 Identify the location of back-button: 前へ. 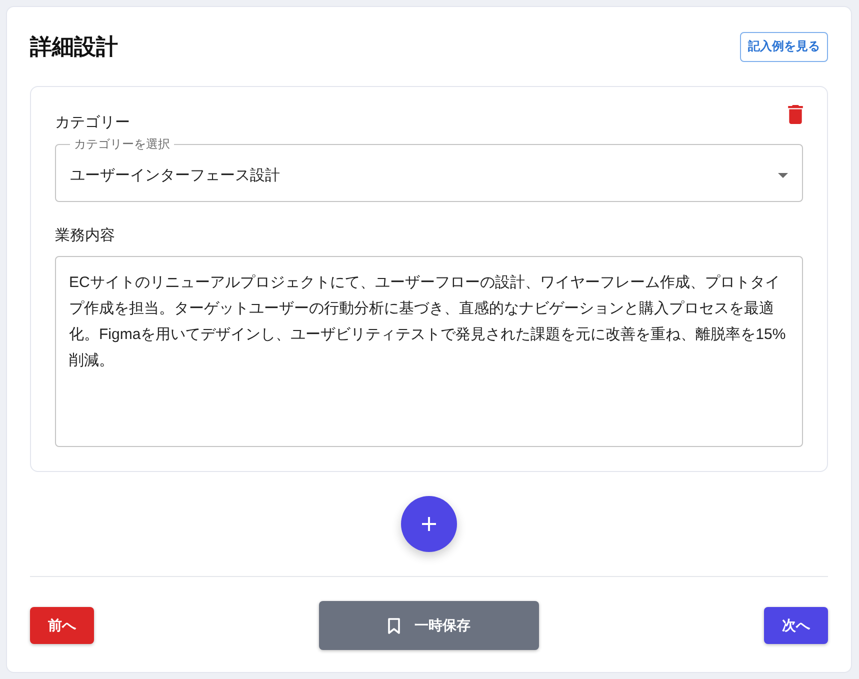
(62, 625).